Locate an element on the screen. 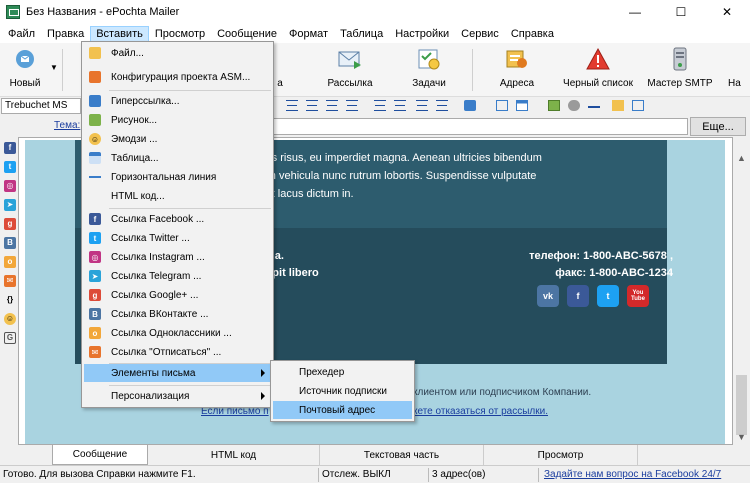 This screenshot has width=750, height=483. submenu-item-subscription-source: Источник подписки is located at coordinates (342, 391).